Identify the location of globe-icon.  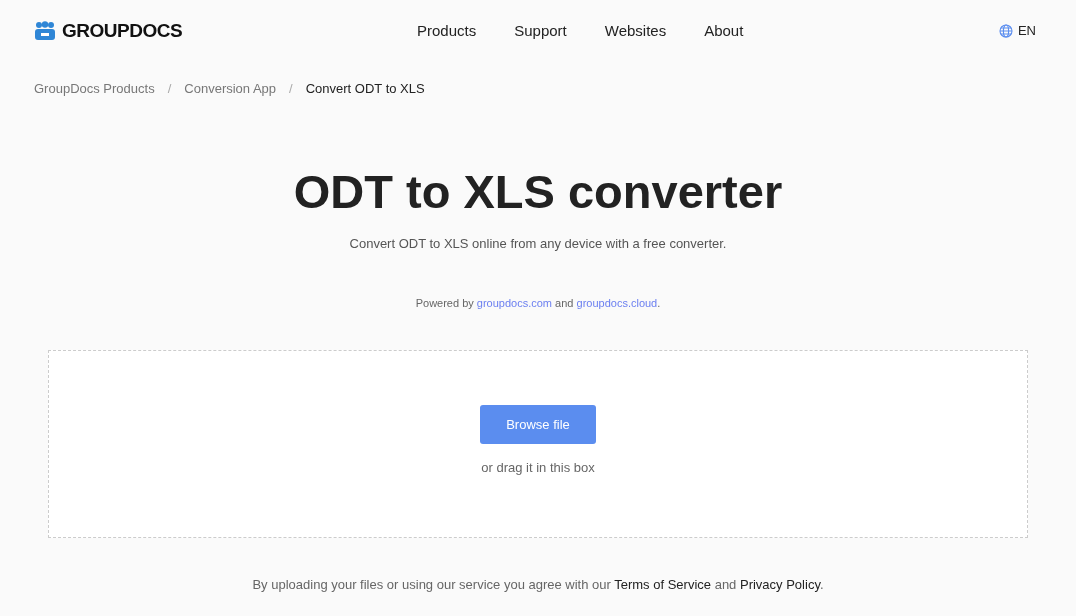
(1005, 31).